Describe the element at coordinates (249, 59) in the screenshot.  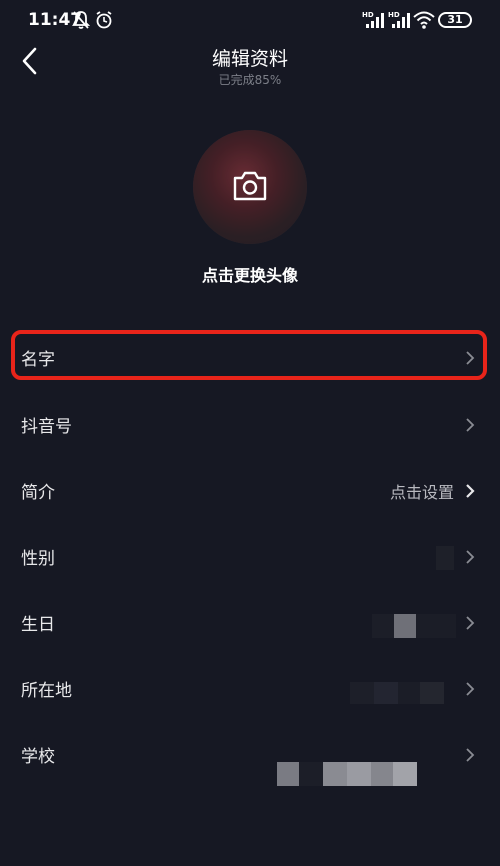
I see `page-title: 编辑资料` at that location.